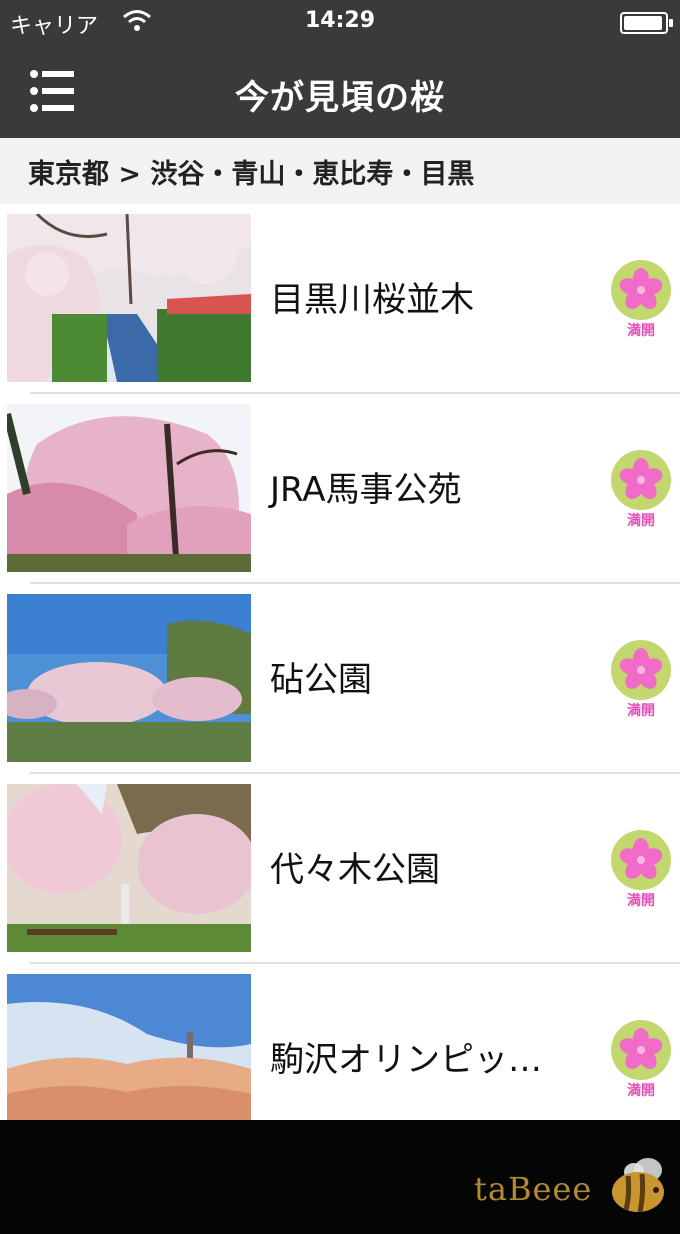 The height and width of the screenshot is (1234, 680). Describe the element at coordinates (646, 23) in the screenshot. I see `battery-icon` at that location.